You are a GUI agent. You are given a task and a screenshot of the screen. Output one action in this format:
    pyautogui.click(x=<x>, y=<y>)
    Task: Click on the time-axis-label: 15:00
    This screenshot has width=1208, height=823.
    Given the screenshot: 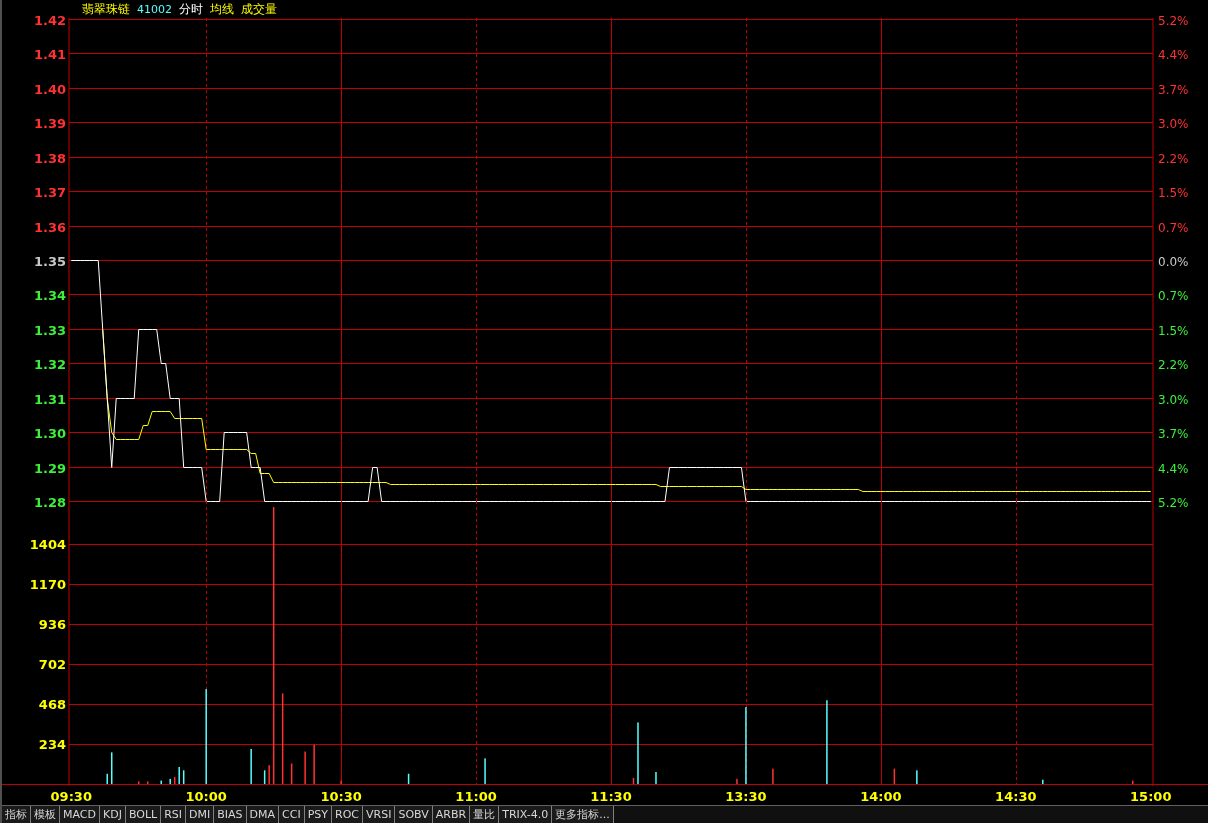 What is the action you would take?
    pyautogui.click(x=1151, y=796)
    